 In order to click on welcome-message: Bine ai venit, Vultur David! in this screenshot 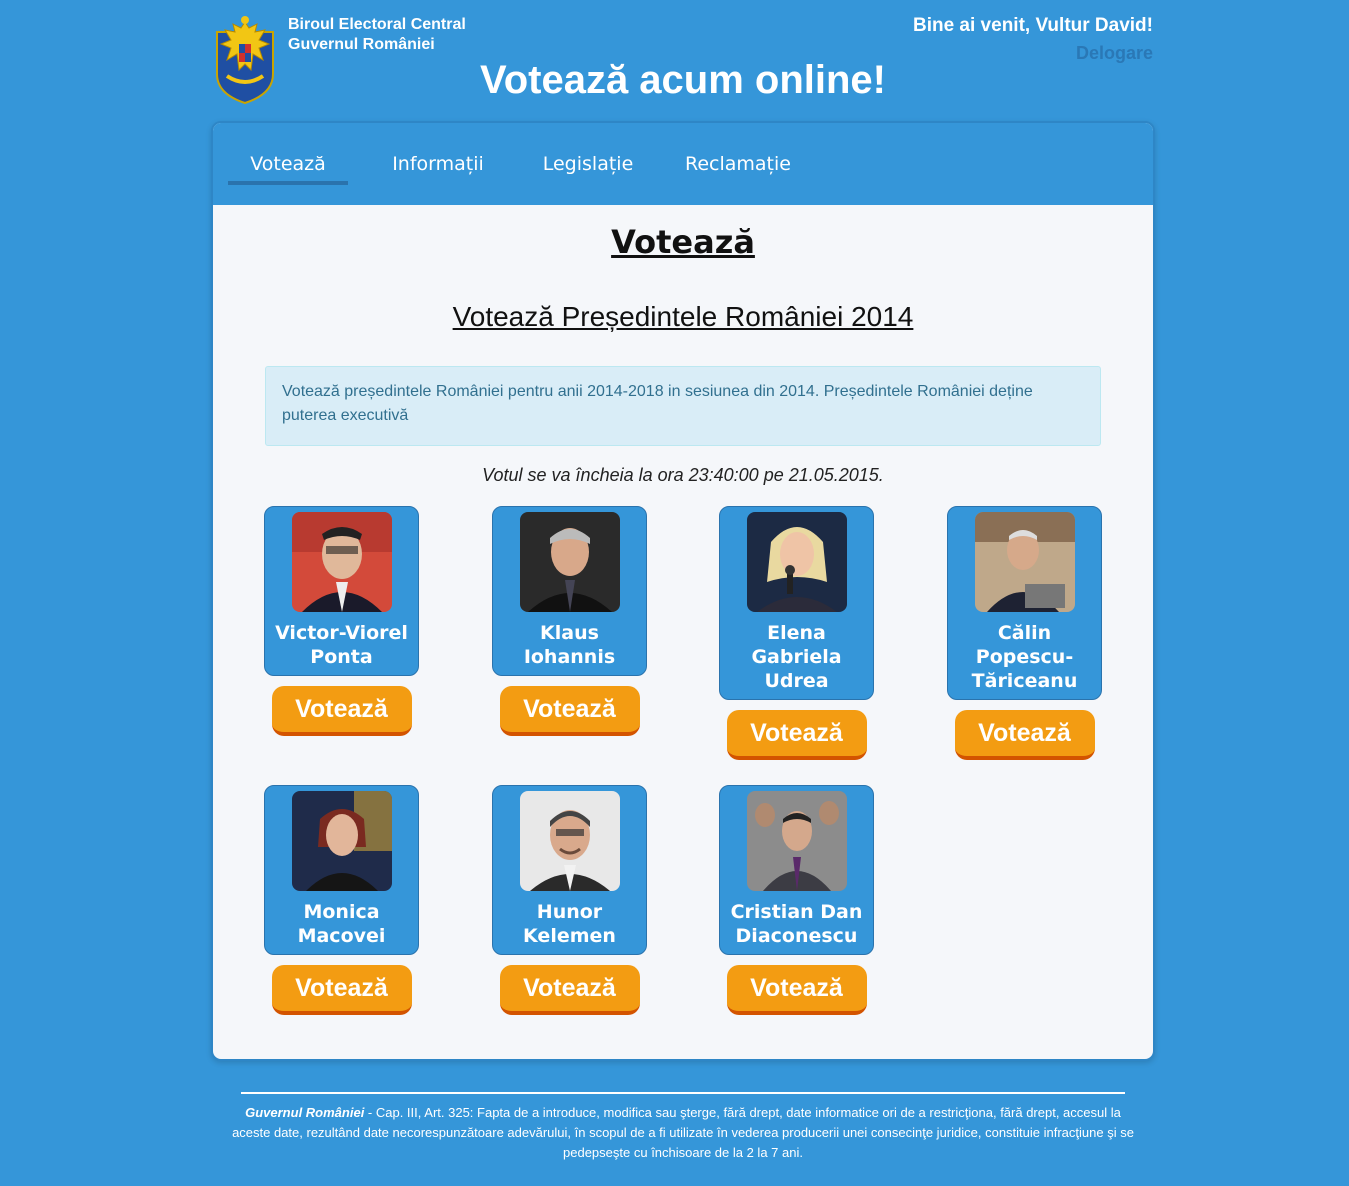, I will do `click(1033, 26)`.